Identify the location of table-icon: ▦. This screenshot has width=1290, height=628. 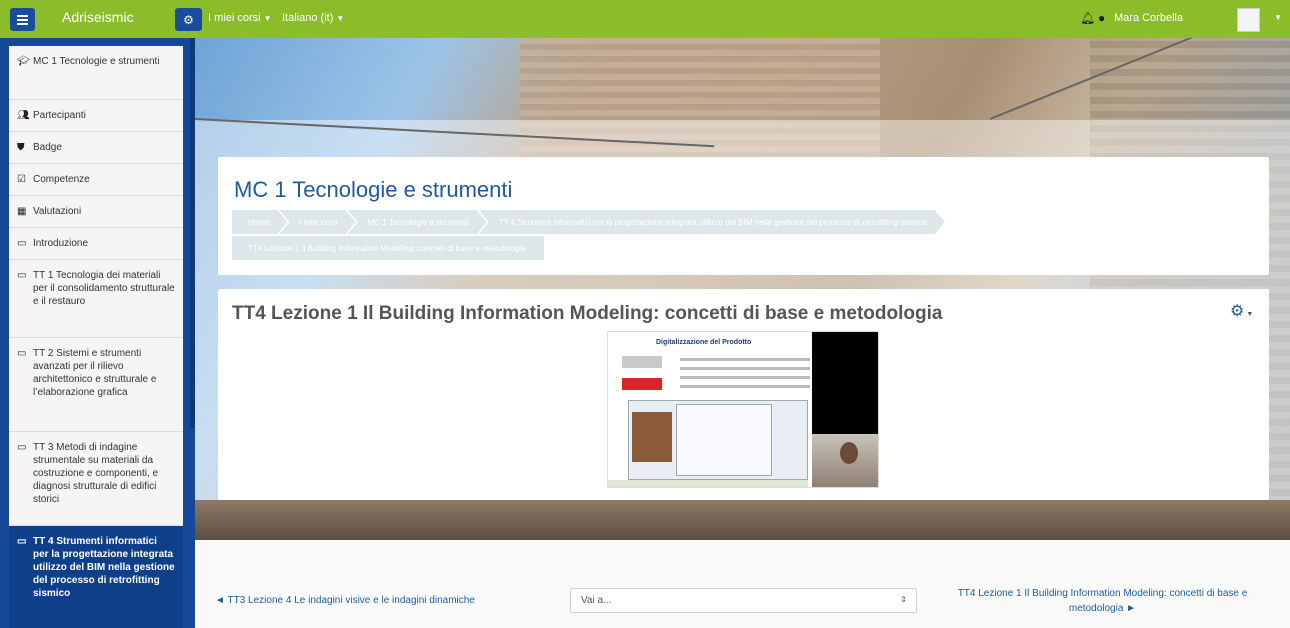
(22, 211).